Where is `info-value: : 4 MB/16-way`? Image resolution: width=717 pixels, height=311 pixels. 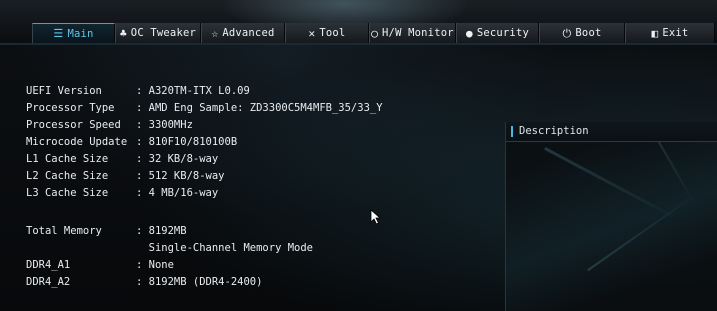
info-value: : 4 MB/16-way is located at coordinates (177, 193).